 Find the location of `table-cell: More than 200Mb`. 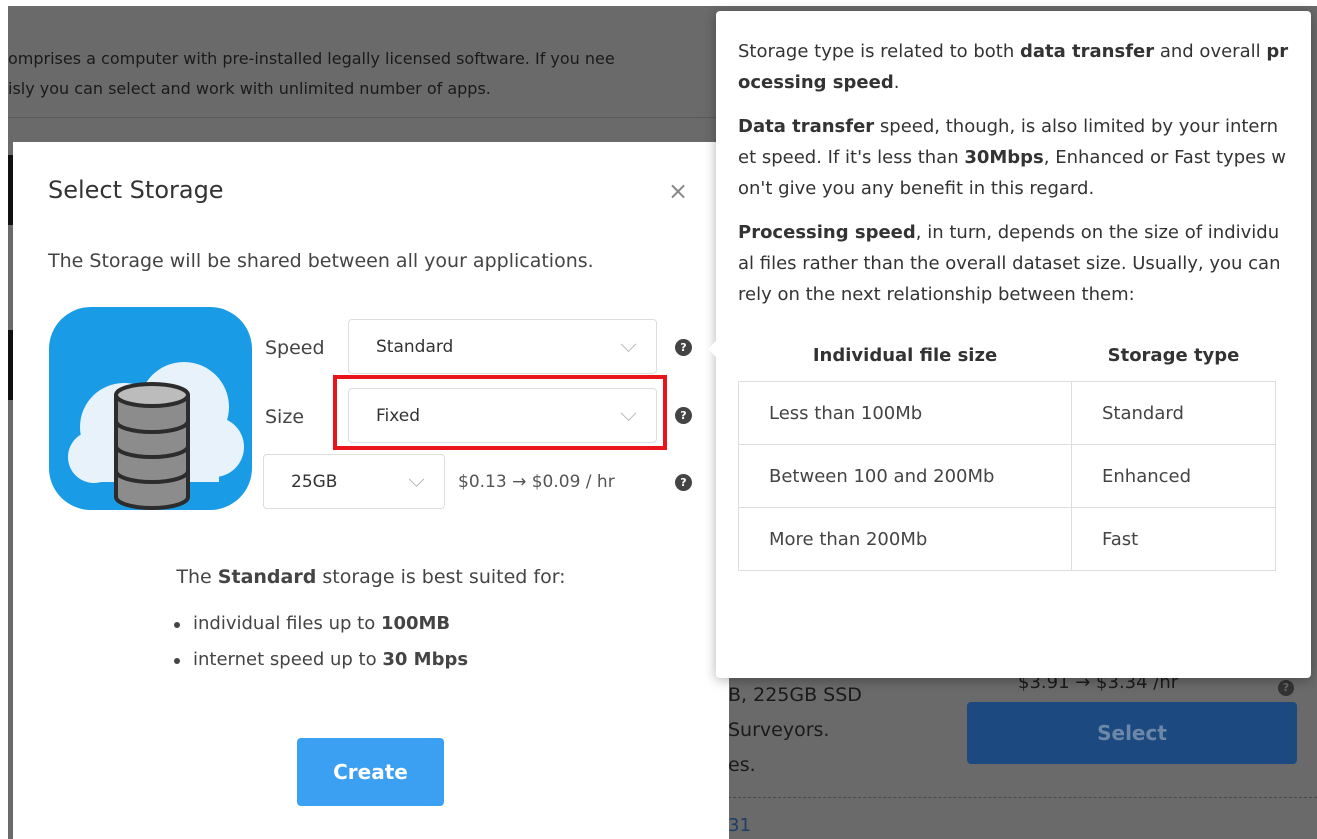

table-cell: More than 200Mb is located at coordinates (905, 539).